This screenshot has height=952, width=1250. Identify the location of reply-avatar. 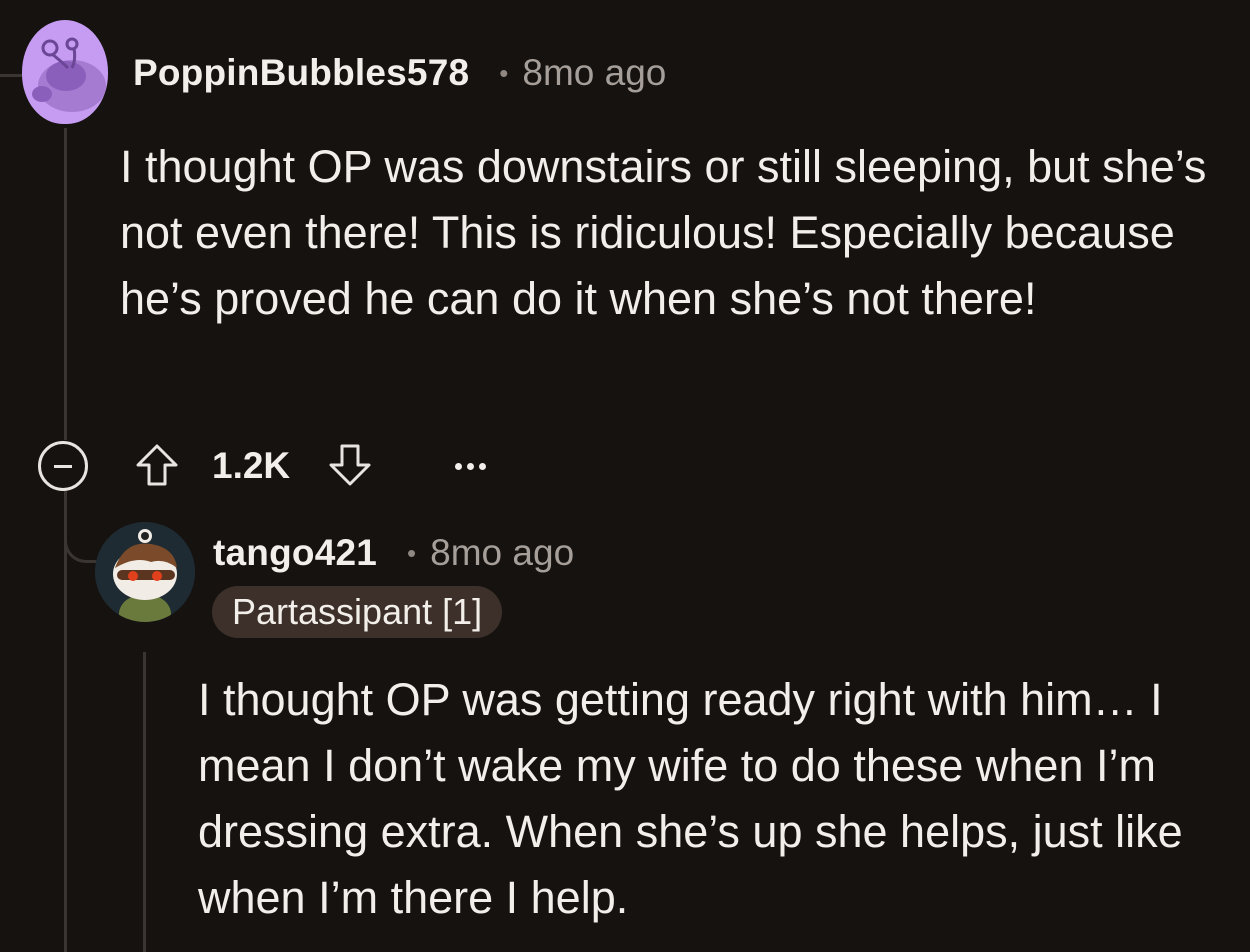
(145, 572).